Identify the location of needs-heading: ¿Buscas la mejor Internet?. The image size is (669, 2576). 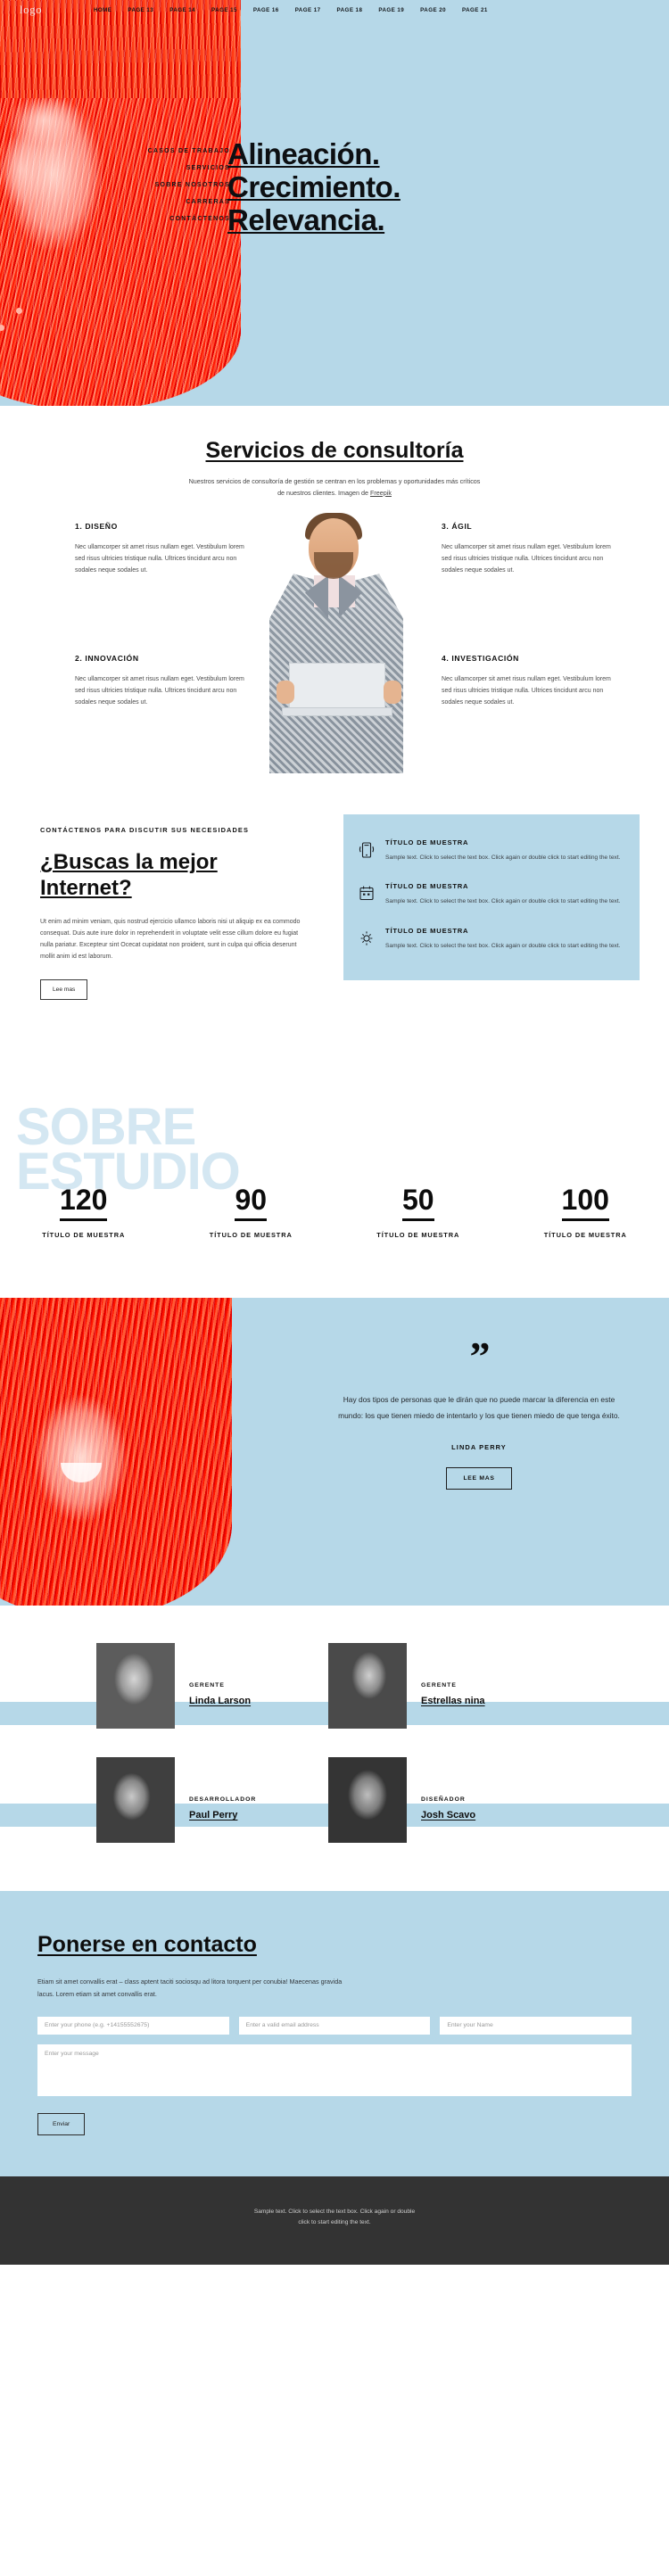
(129, 875).